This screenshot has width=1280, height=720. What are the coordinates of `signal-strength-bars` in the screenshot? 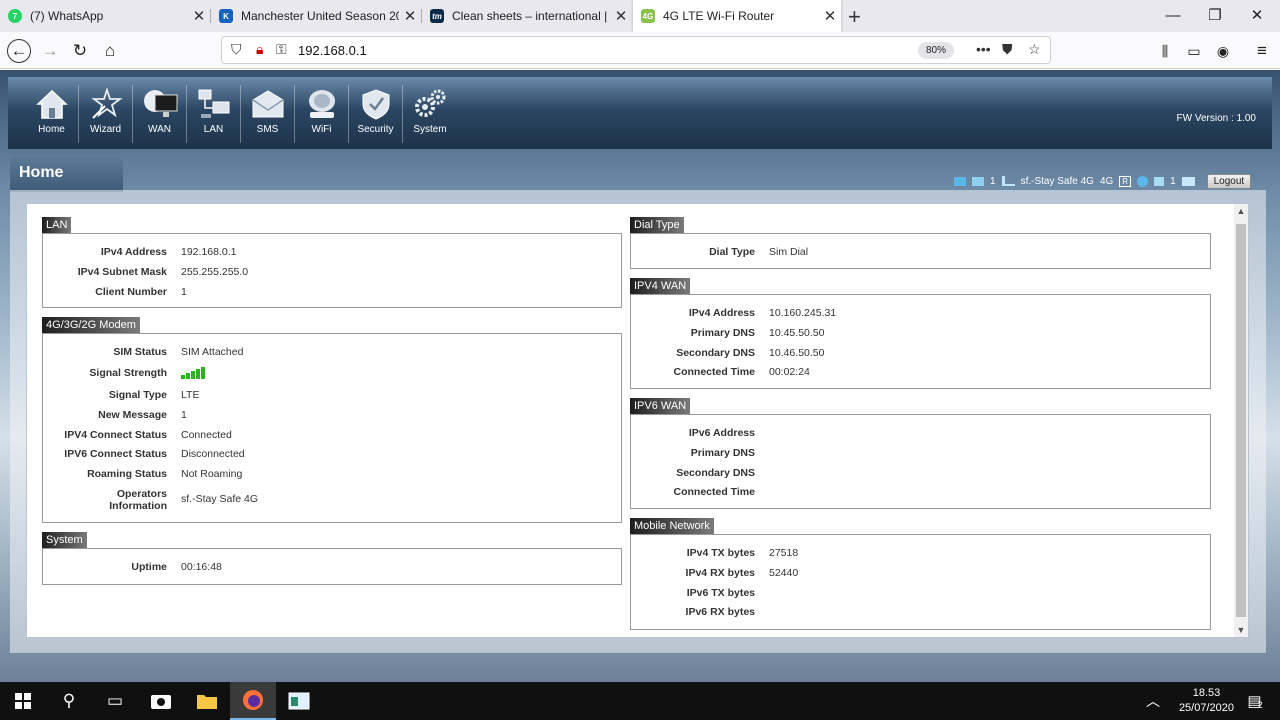 It's located at (193, 373).